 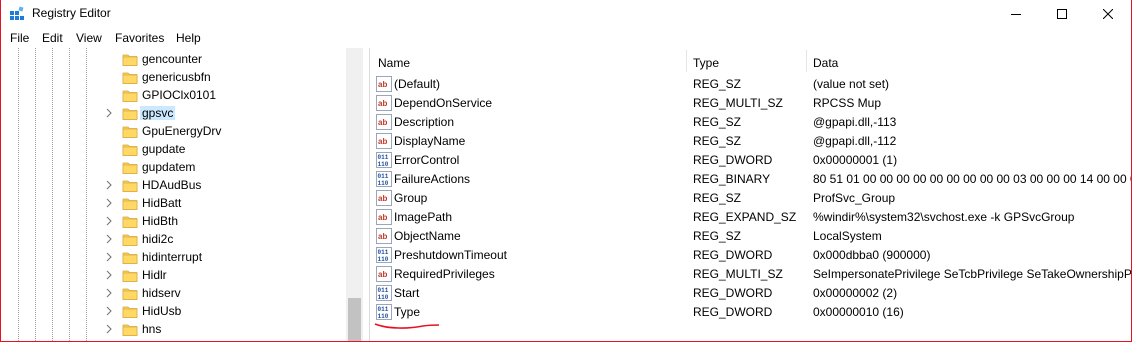 I want to click on tree-item: GpuEnergyDrv, so click(x=173, y=131).